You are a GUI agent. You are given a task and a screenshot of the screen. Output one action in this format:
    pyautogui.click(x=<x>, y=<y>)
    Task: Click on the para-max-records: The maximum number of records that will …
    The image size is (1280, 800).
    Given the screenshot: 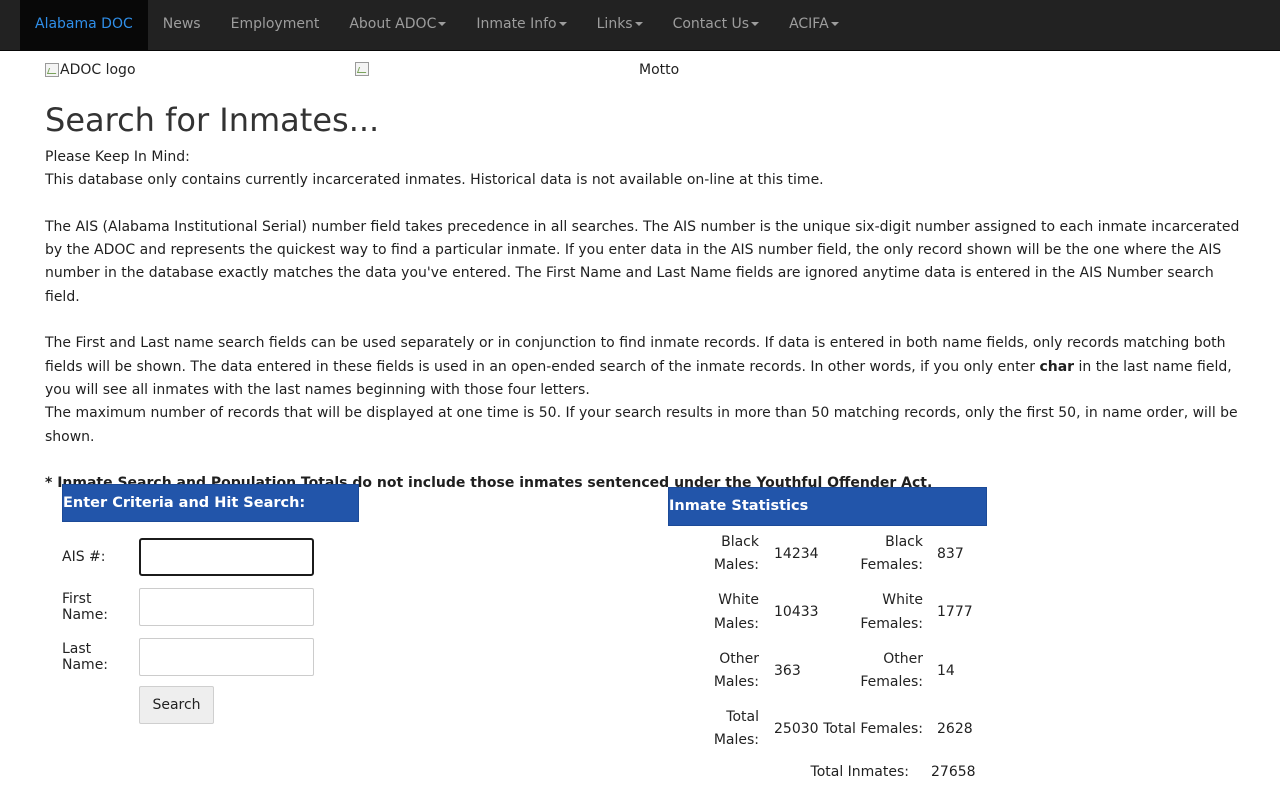 What is the action you would take?
    pyautogui.click(x=641, y=425)
    